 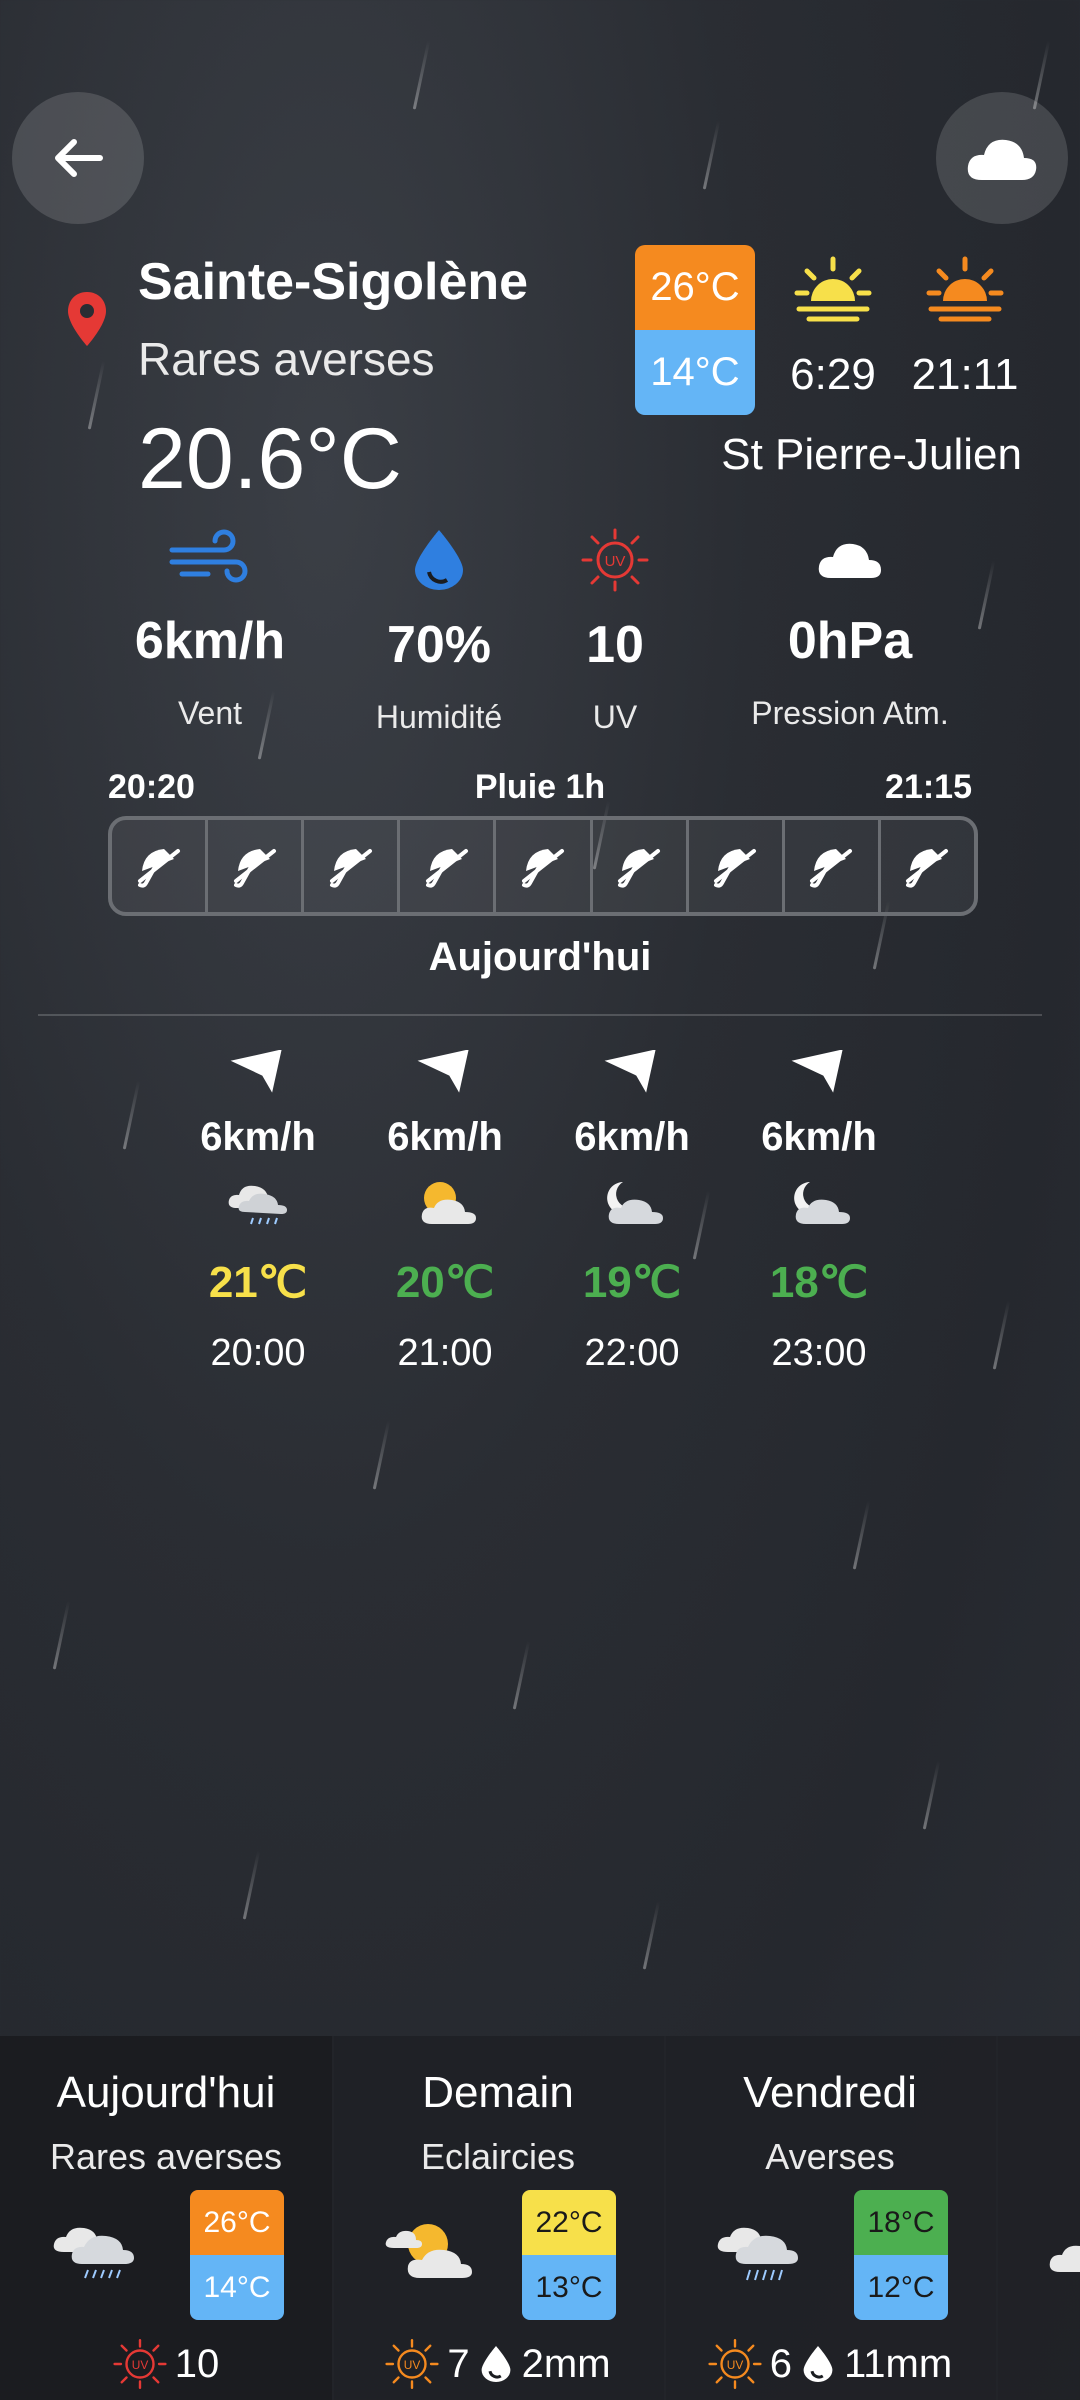 What do you see at coordinates (210, 641) in the screenshot?
I see `wind-value: 6km/h` at bounding box center [210, 641].